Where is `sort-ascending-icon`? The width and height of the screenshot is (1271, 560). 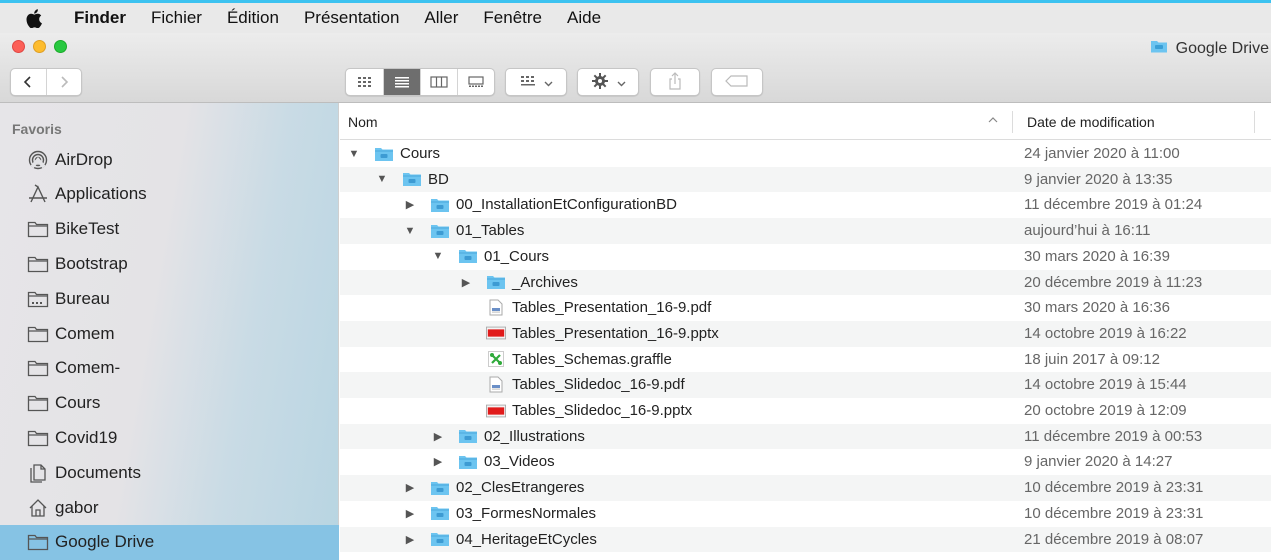
sort-ascending-icon is located at coordinates (993, 120).